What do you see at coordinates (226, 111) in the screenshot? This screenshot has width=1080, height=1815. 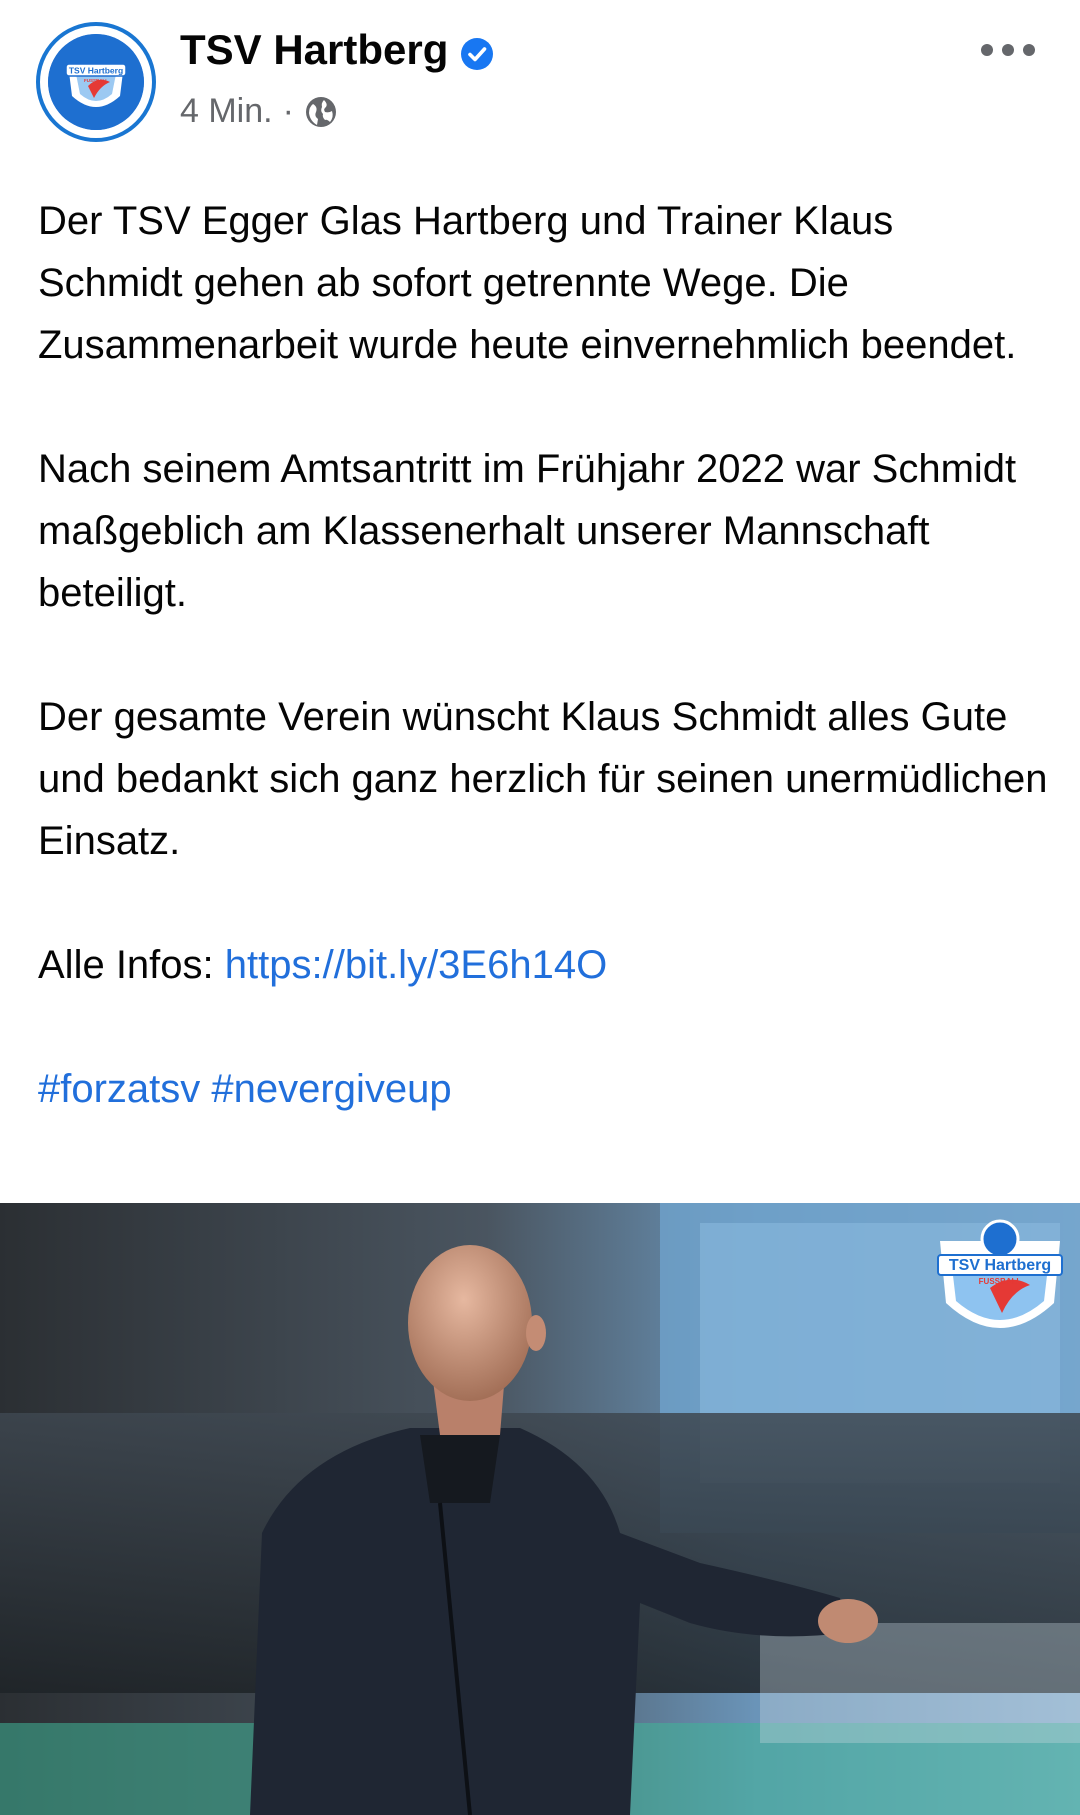 I see `post-timestamp: 4 Min.` at bounding box center [226, 111].